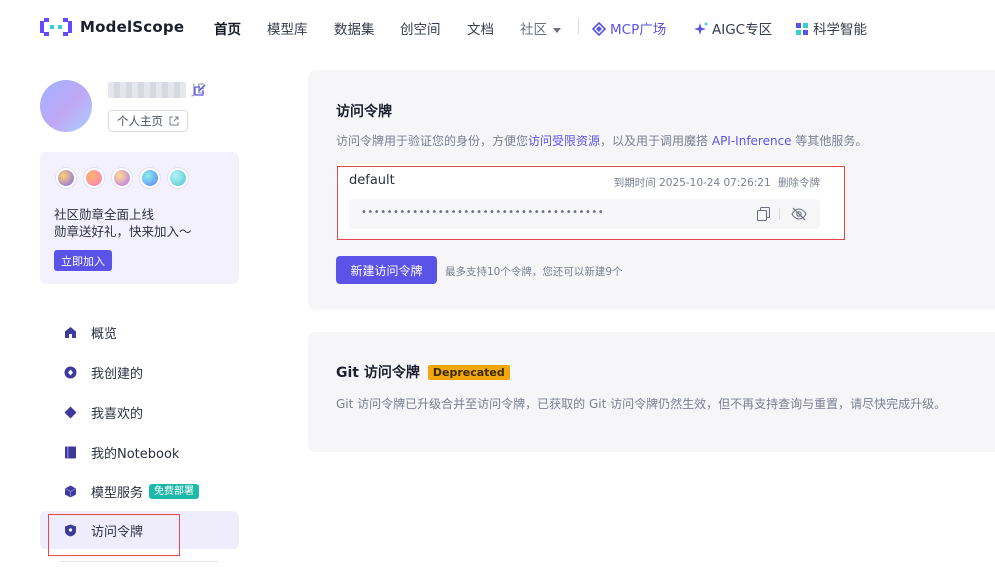 This screenshot has width=995, height=576. Describe the element at coordinates (140, 121) in the screenshot. I see `homepage-label: 个人主页` at that location.